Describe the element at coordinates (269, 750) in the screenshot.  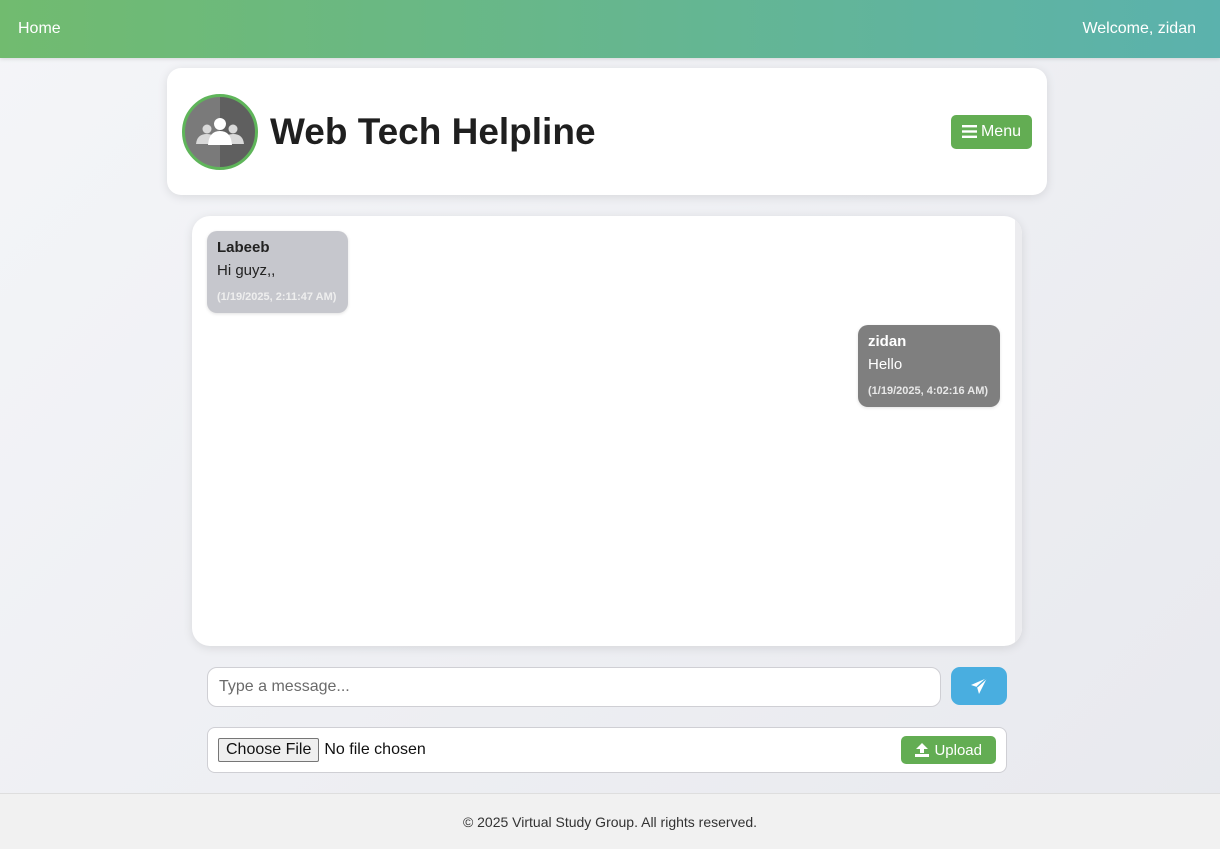
I see `choose-file-button: Choose File` at that location.